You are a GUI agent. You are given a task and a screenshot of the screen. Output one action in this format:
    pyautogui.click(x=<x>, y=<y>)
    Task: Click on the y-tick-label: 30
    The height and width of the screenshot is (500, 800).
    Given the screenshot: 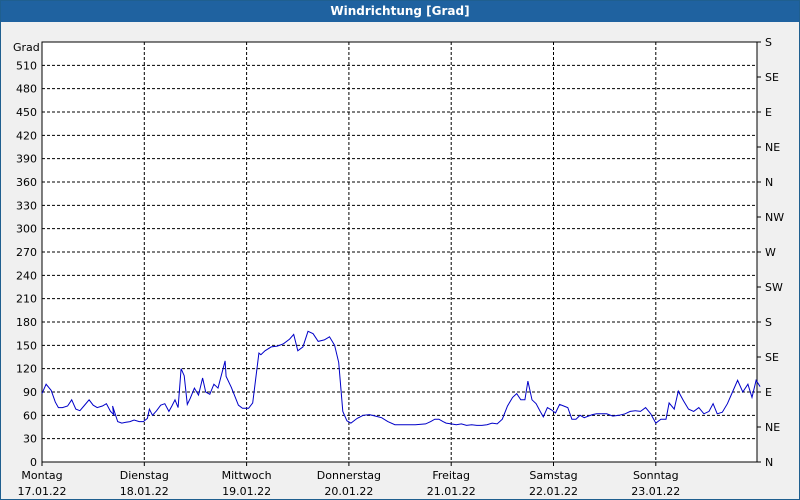 What is the action you would take?
    pyautogui.click(x=30, y=439)
    